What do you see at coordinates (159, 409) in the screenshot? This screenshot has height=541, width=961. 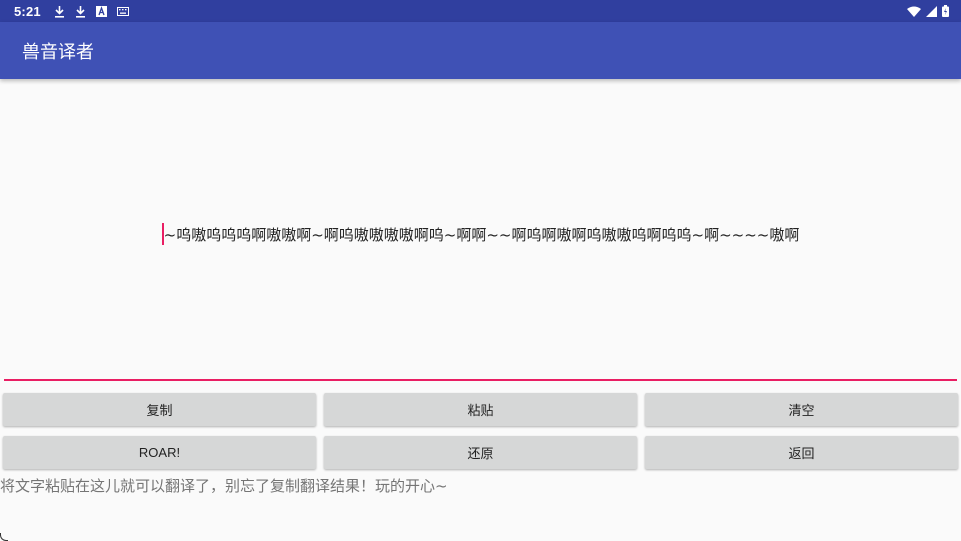 I see `copy-button: 复制` at bounding box center [159, 409].